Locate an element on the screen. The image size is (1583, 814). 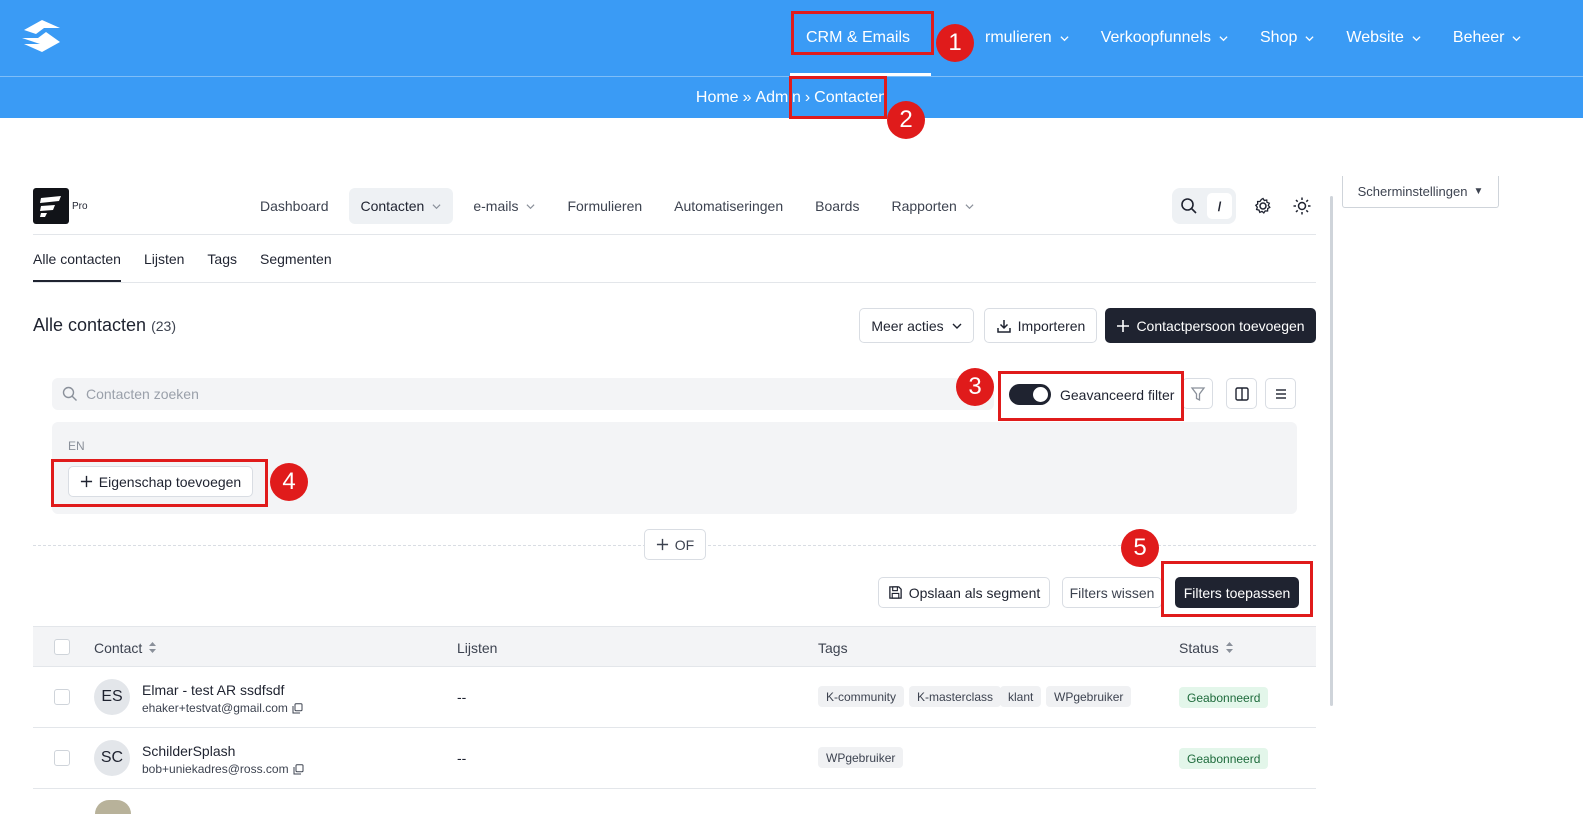
menu-formulieren-label: rmulieren is located at coordinates (1018, 37).